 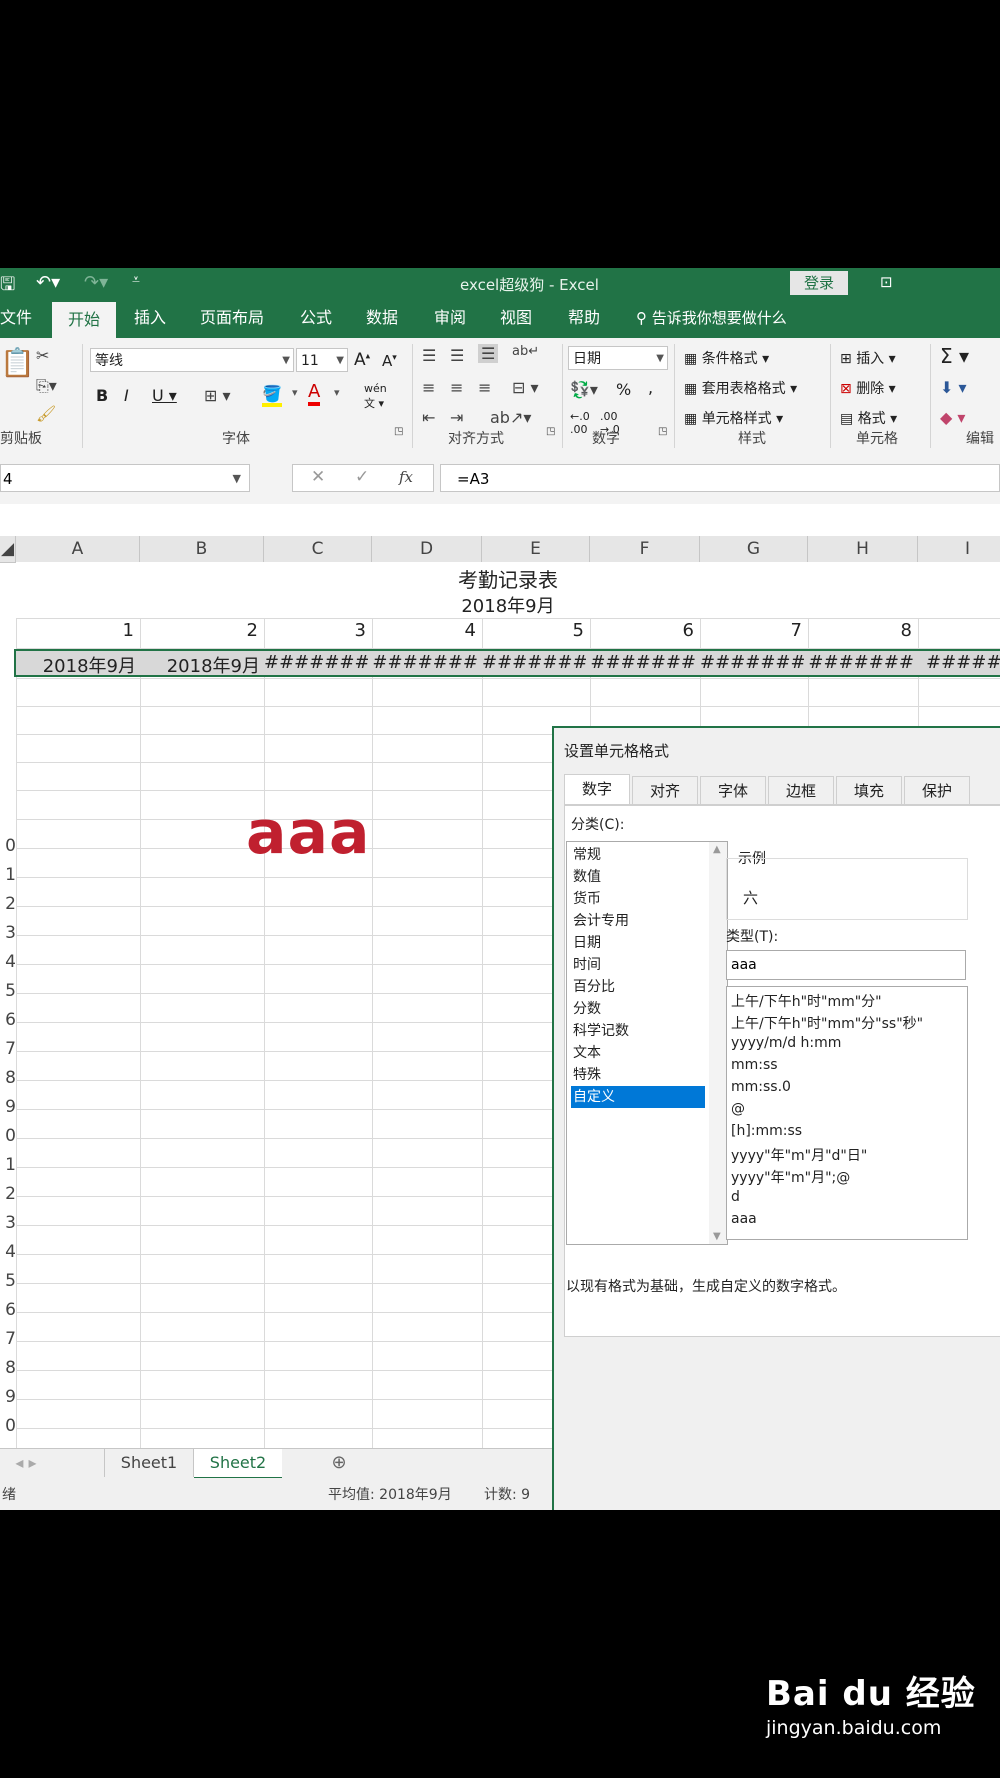 What do you see at coordinates (718, 1043) in the screenshot?
I see `category-scrollbar: ▲ ▼` at bounding box center [718, 1043].